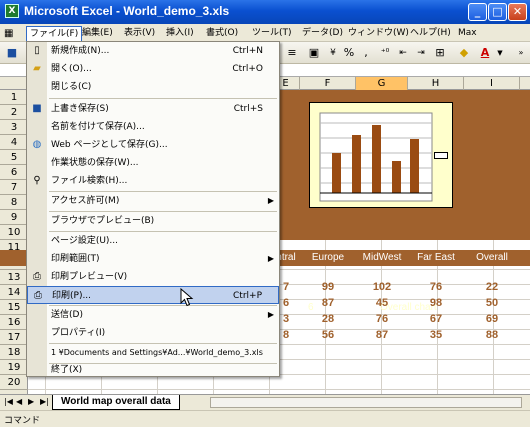  Describe the element at coordinates (14, 322) in the screenshot. I see `row-header: 16` at that location.